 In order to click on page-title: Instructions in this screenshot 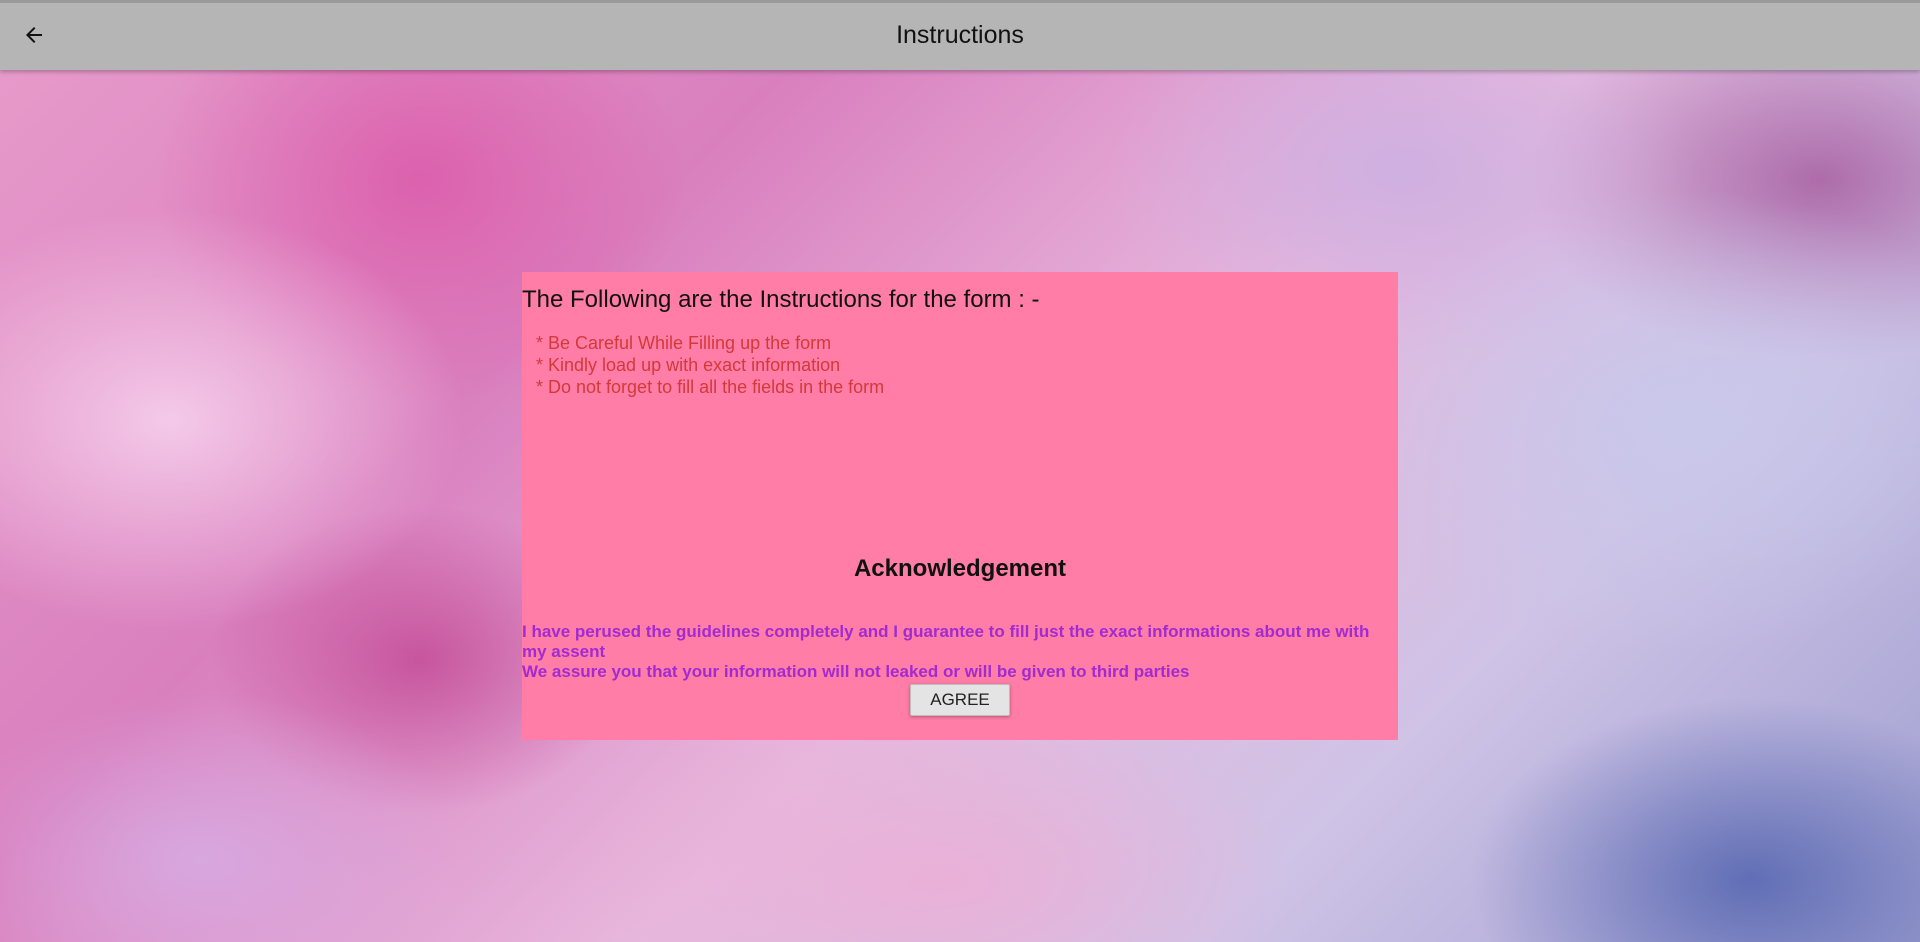, I will do `click(960, 35)`.